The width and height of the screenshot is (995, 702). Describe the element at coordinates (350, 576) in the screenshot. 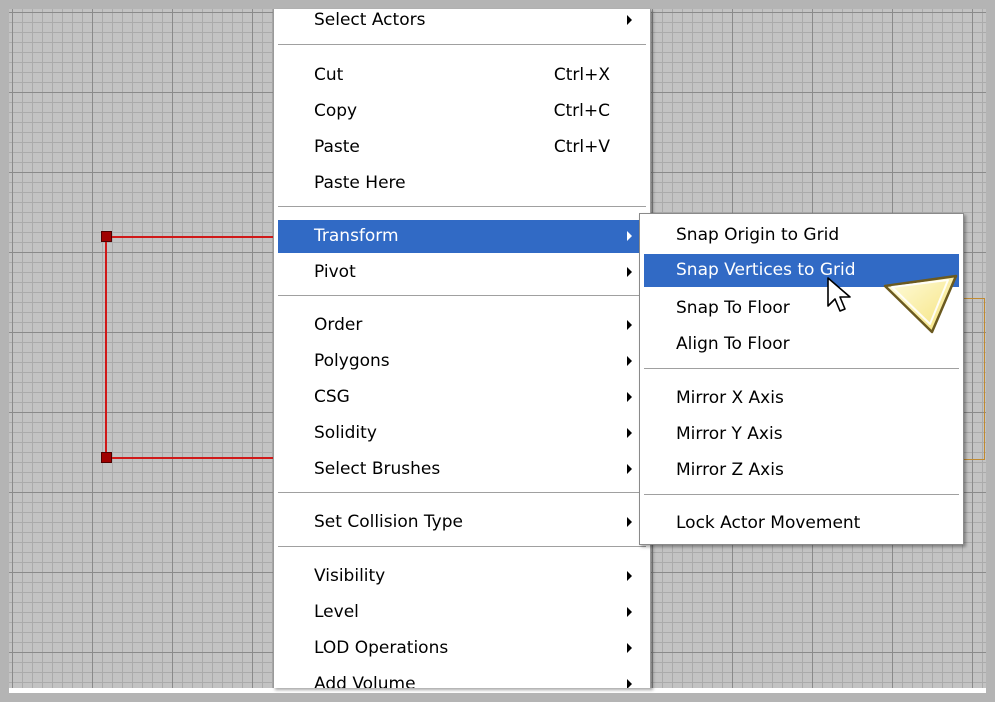

I see `menu-item-label: Visibility` at that location.